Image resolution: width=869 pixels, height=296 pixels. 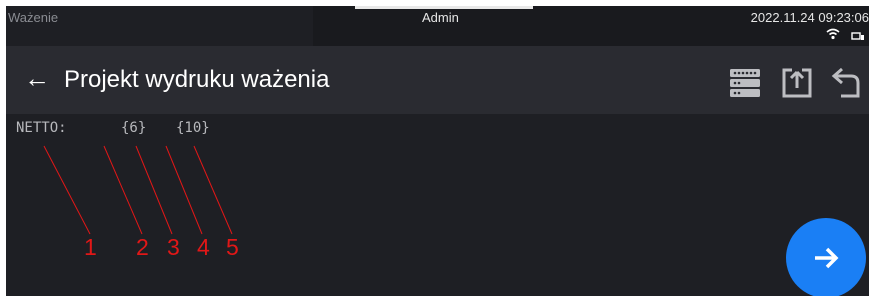 What do you see at coordinates (90, 247) in the screenshot?
I see `annotation-number-1: 1` at bounding box center [90, 247].